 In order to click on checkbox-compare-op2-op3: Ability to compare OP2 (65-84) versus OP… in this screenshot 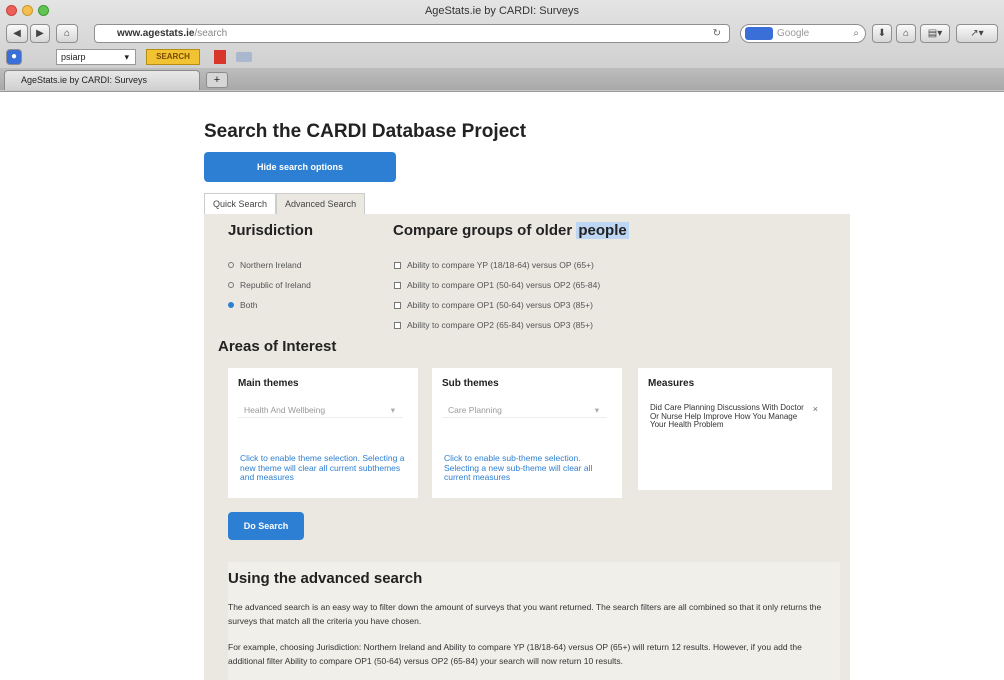, I will do `click(493, 325)`.